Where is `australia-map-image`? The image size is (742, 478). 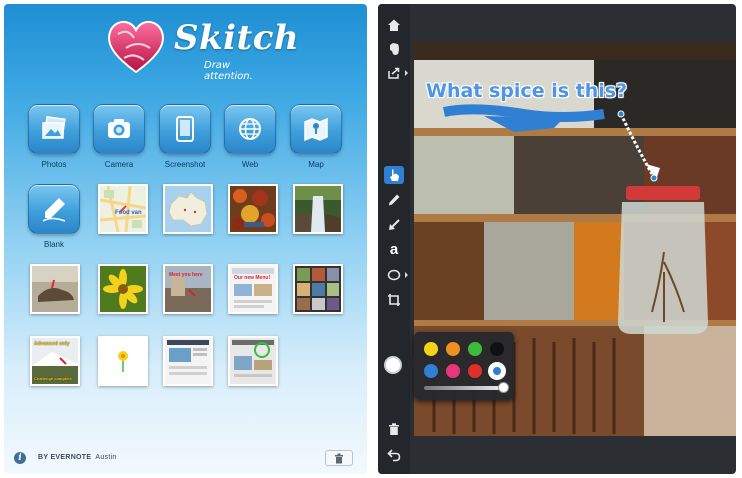
australia-map-image is located at coordinates (188, 209).